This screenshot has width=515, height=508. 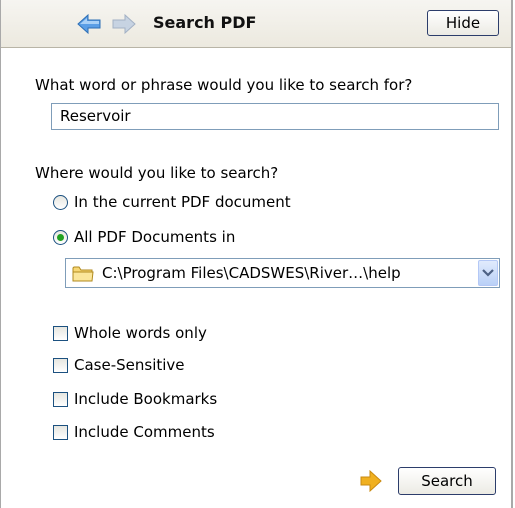 I want to click on radio-current-document: In the current PDF document, so click(x=172, y=202).